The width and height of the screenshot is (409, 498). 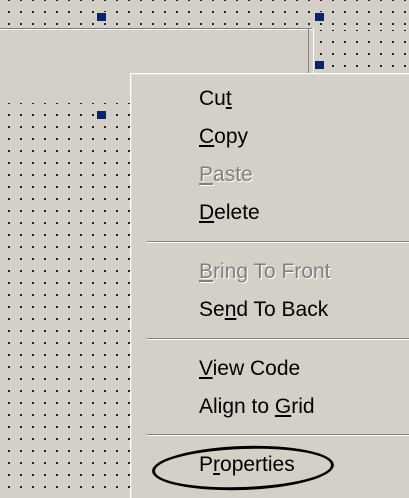 What do you see at coordinates (207, 136) in the screenshot?
I see `mnemonic-letter: C` at bounding box center [207, 136].